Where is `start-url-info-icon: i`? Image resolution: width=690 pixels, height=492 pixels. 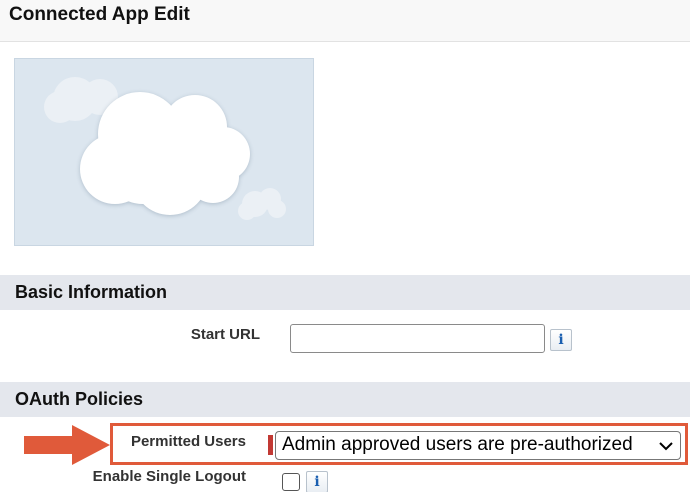 start-url-info-icon: i is located at coordinates (561, 340).